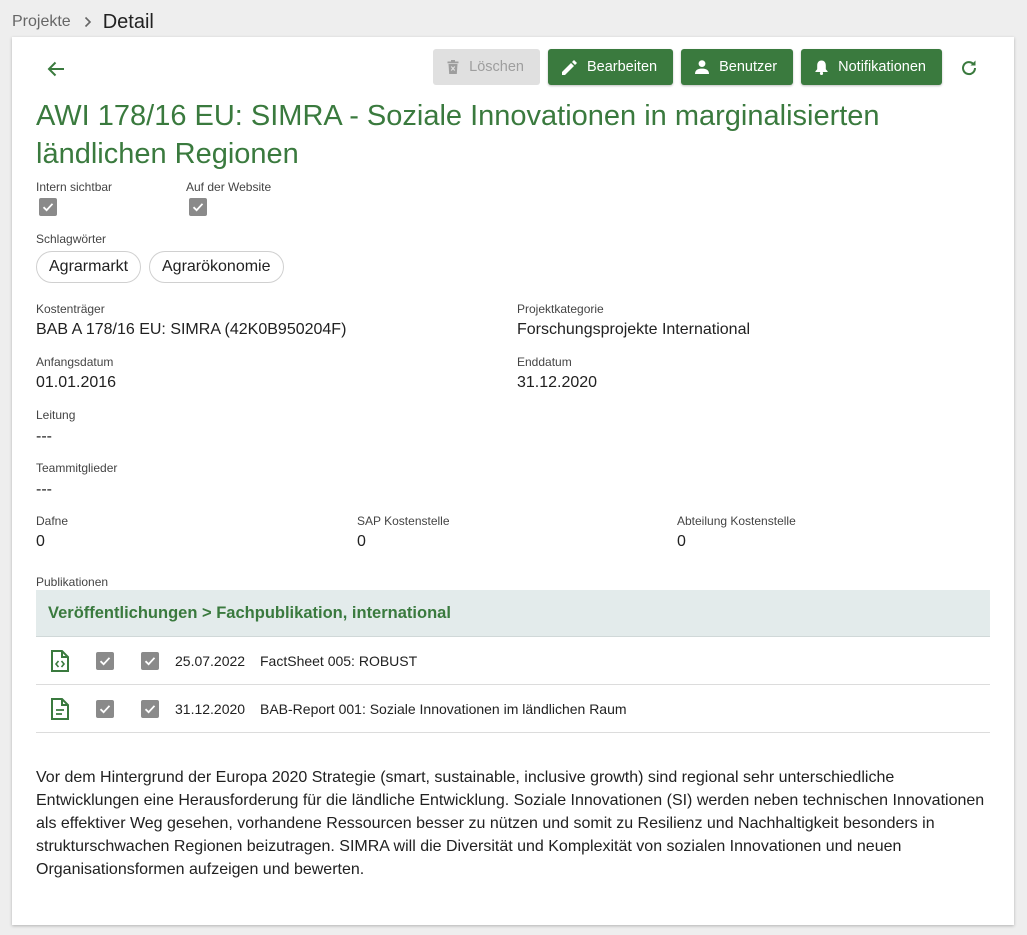  I want to click on category-value: Forschungsprojekte International, so click(634, 329).